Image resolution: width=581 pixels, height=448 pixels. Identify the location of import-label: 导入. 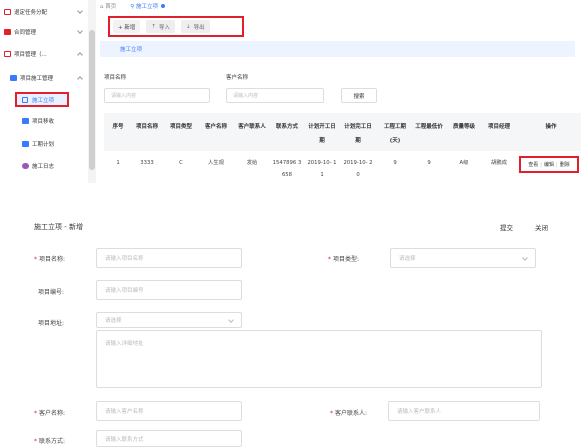
(164, 27).